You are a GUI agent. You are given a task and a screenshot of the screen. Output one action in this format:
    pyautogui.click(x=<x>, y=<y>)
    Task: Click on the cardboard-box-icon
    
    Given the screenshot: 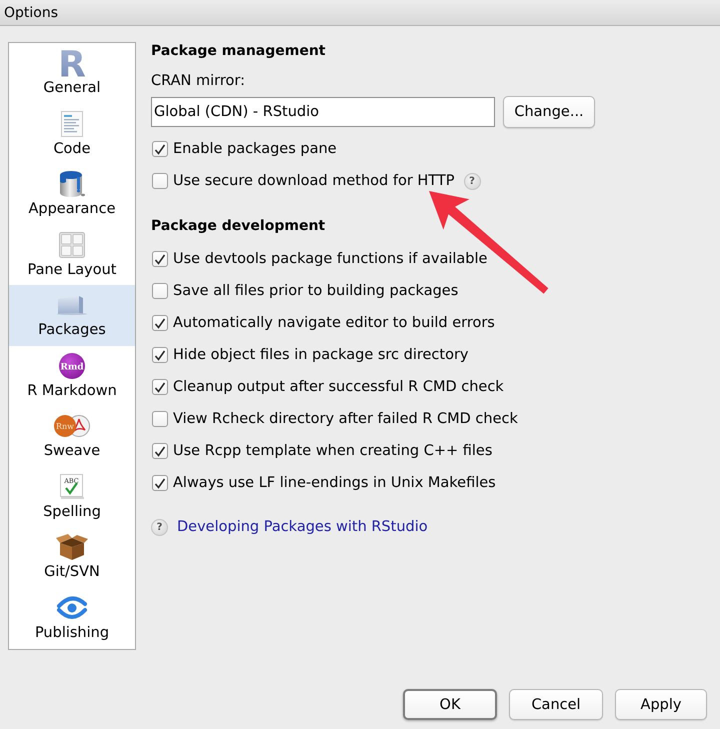 What is the action you would take?
    pyautogui.click(x=72, y=547)
    